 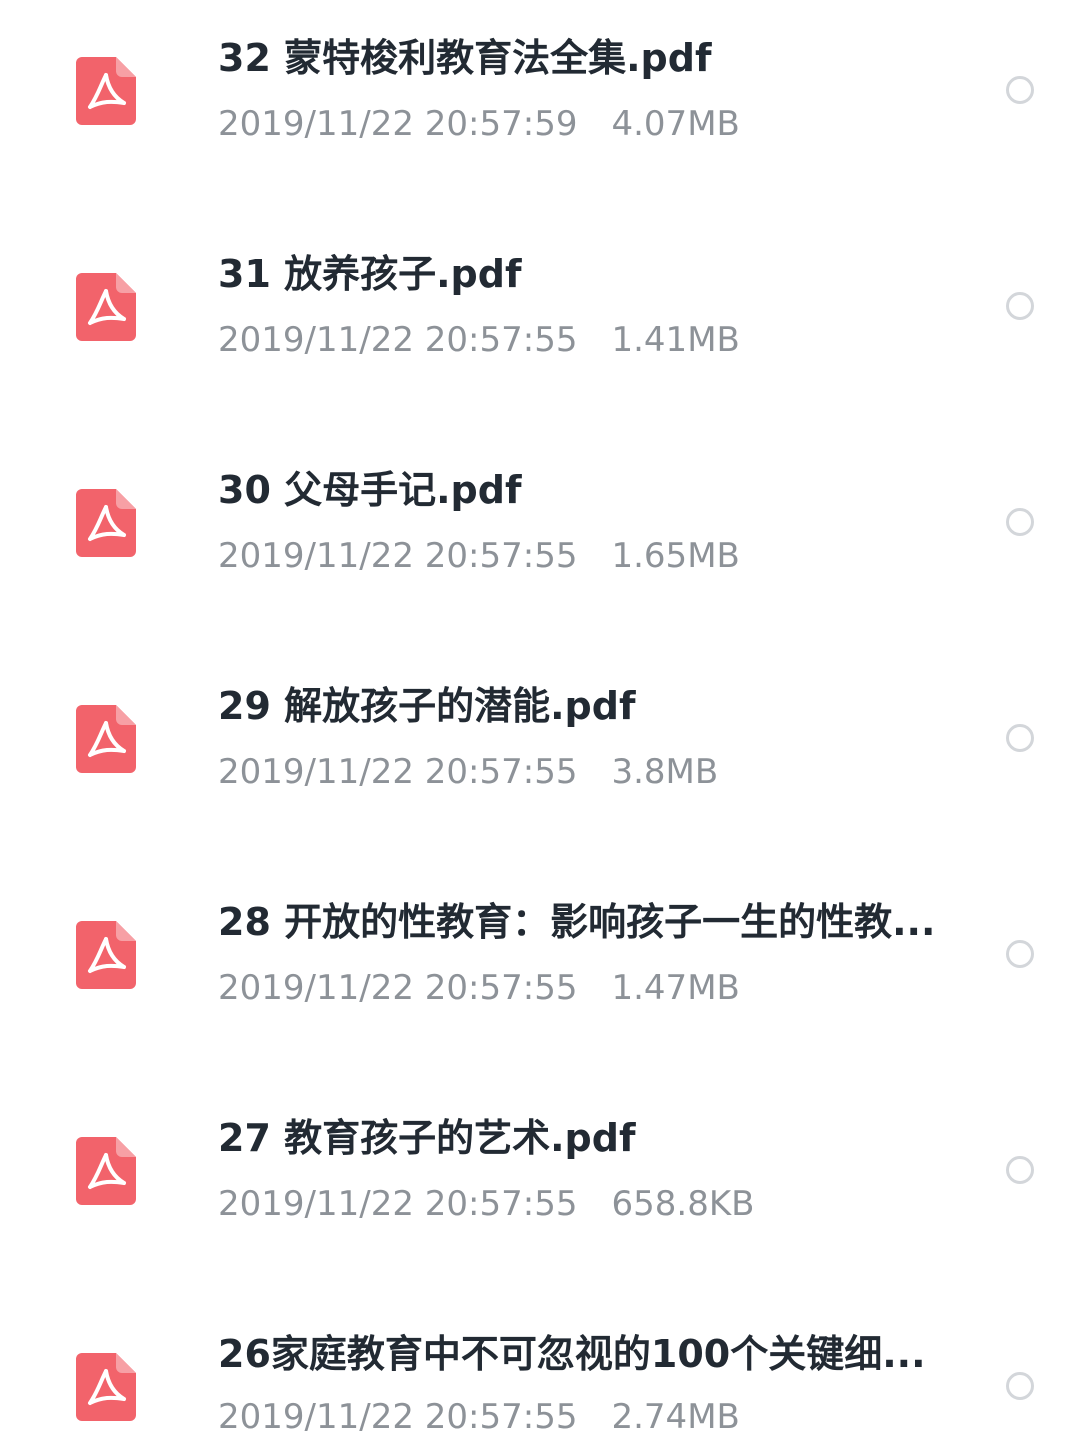 What do you see at coordinates (675, 124) in the screenshot?
I see `file-size: 4.07MB` at bounding box center [675, 124].